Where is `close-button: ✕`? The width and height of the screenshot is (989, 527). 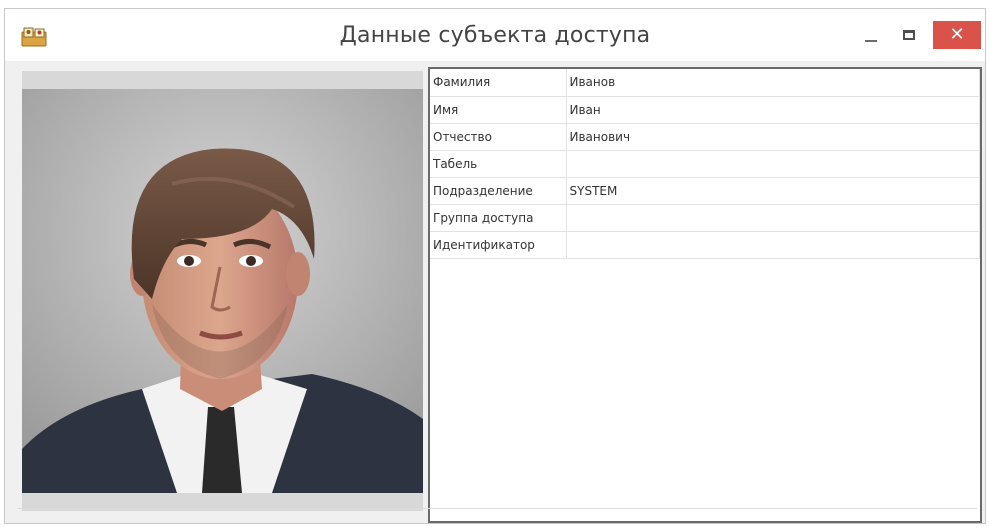 close-button: ✕ is located at coordinates (957, 35).